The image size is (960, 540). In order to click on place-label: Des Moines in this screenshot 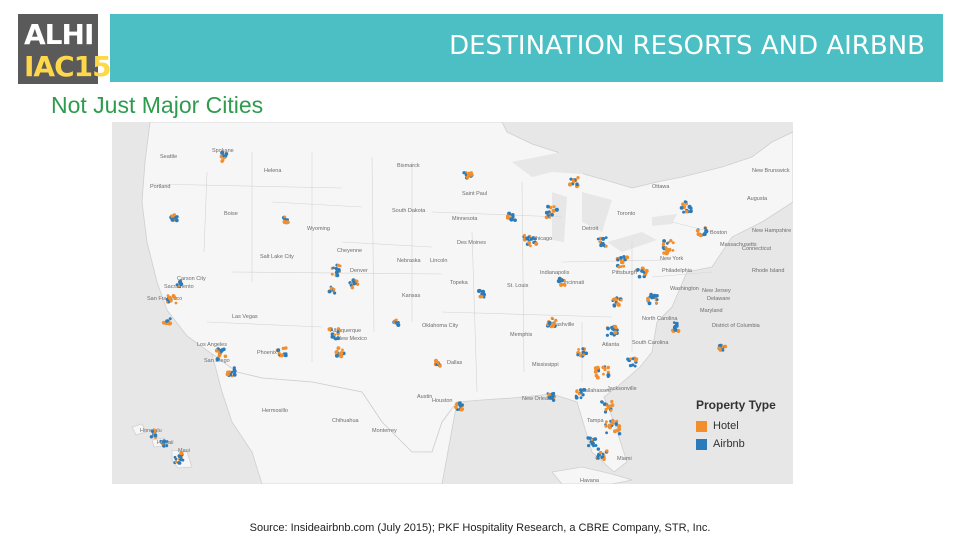, I will do `click(471, 243)`.